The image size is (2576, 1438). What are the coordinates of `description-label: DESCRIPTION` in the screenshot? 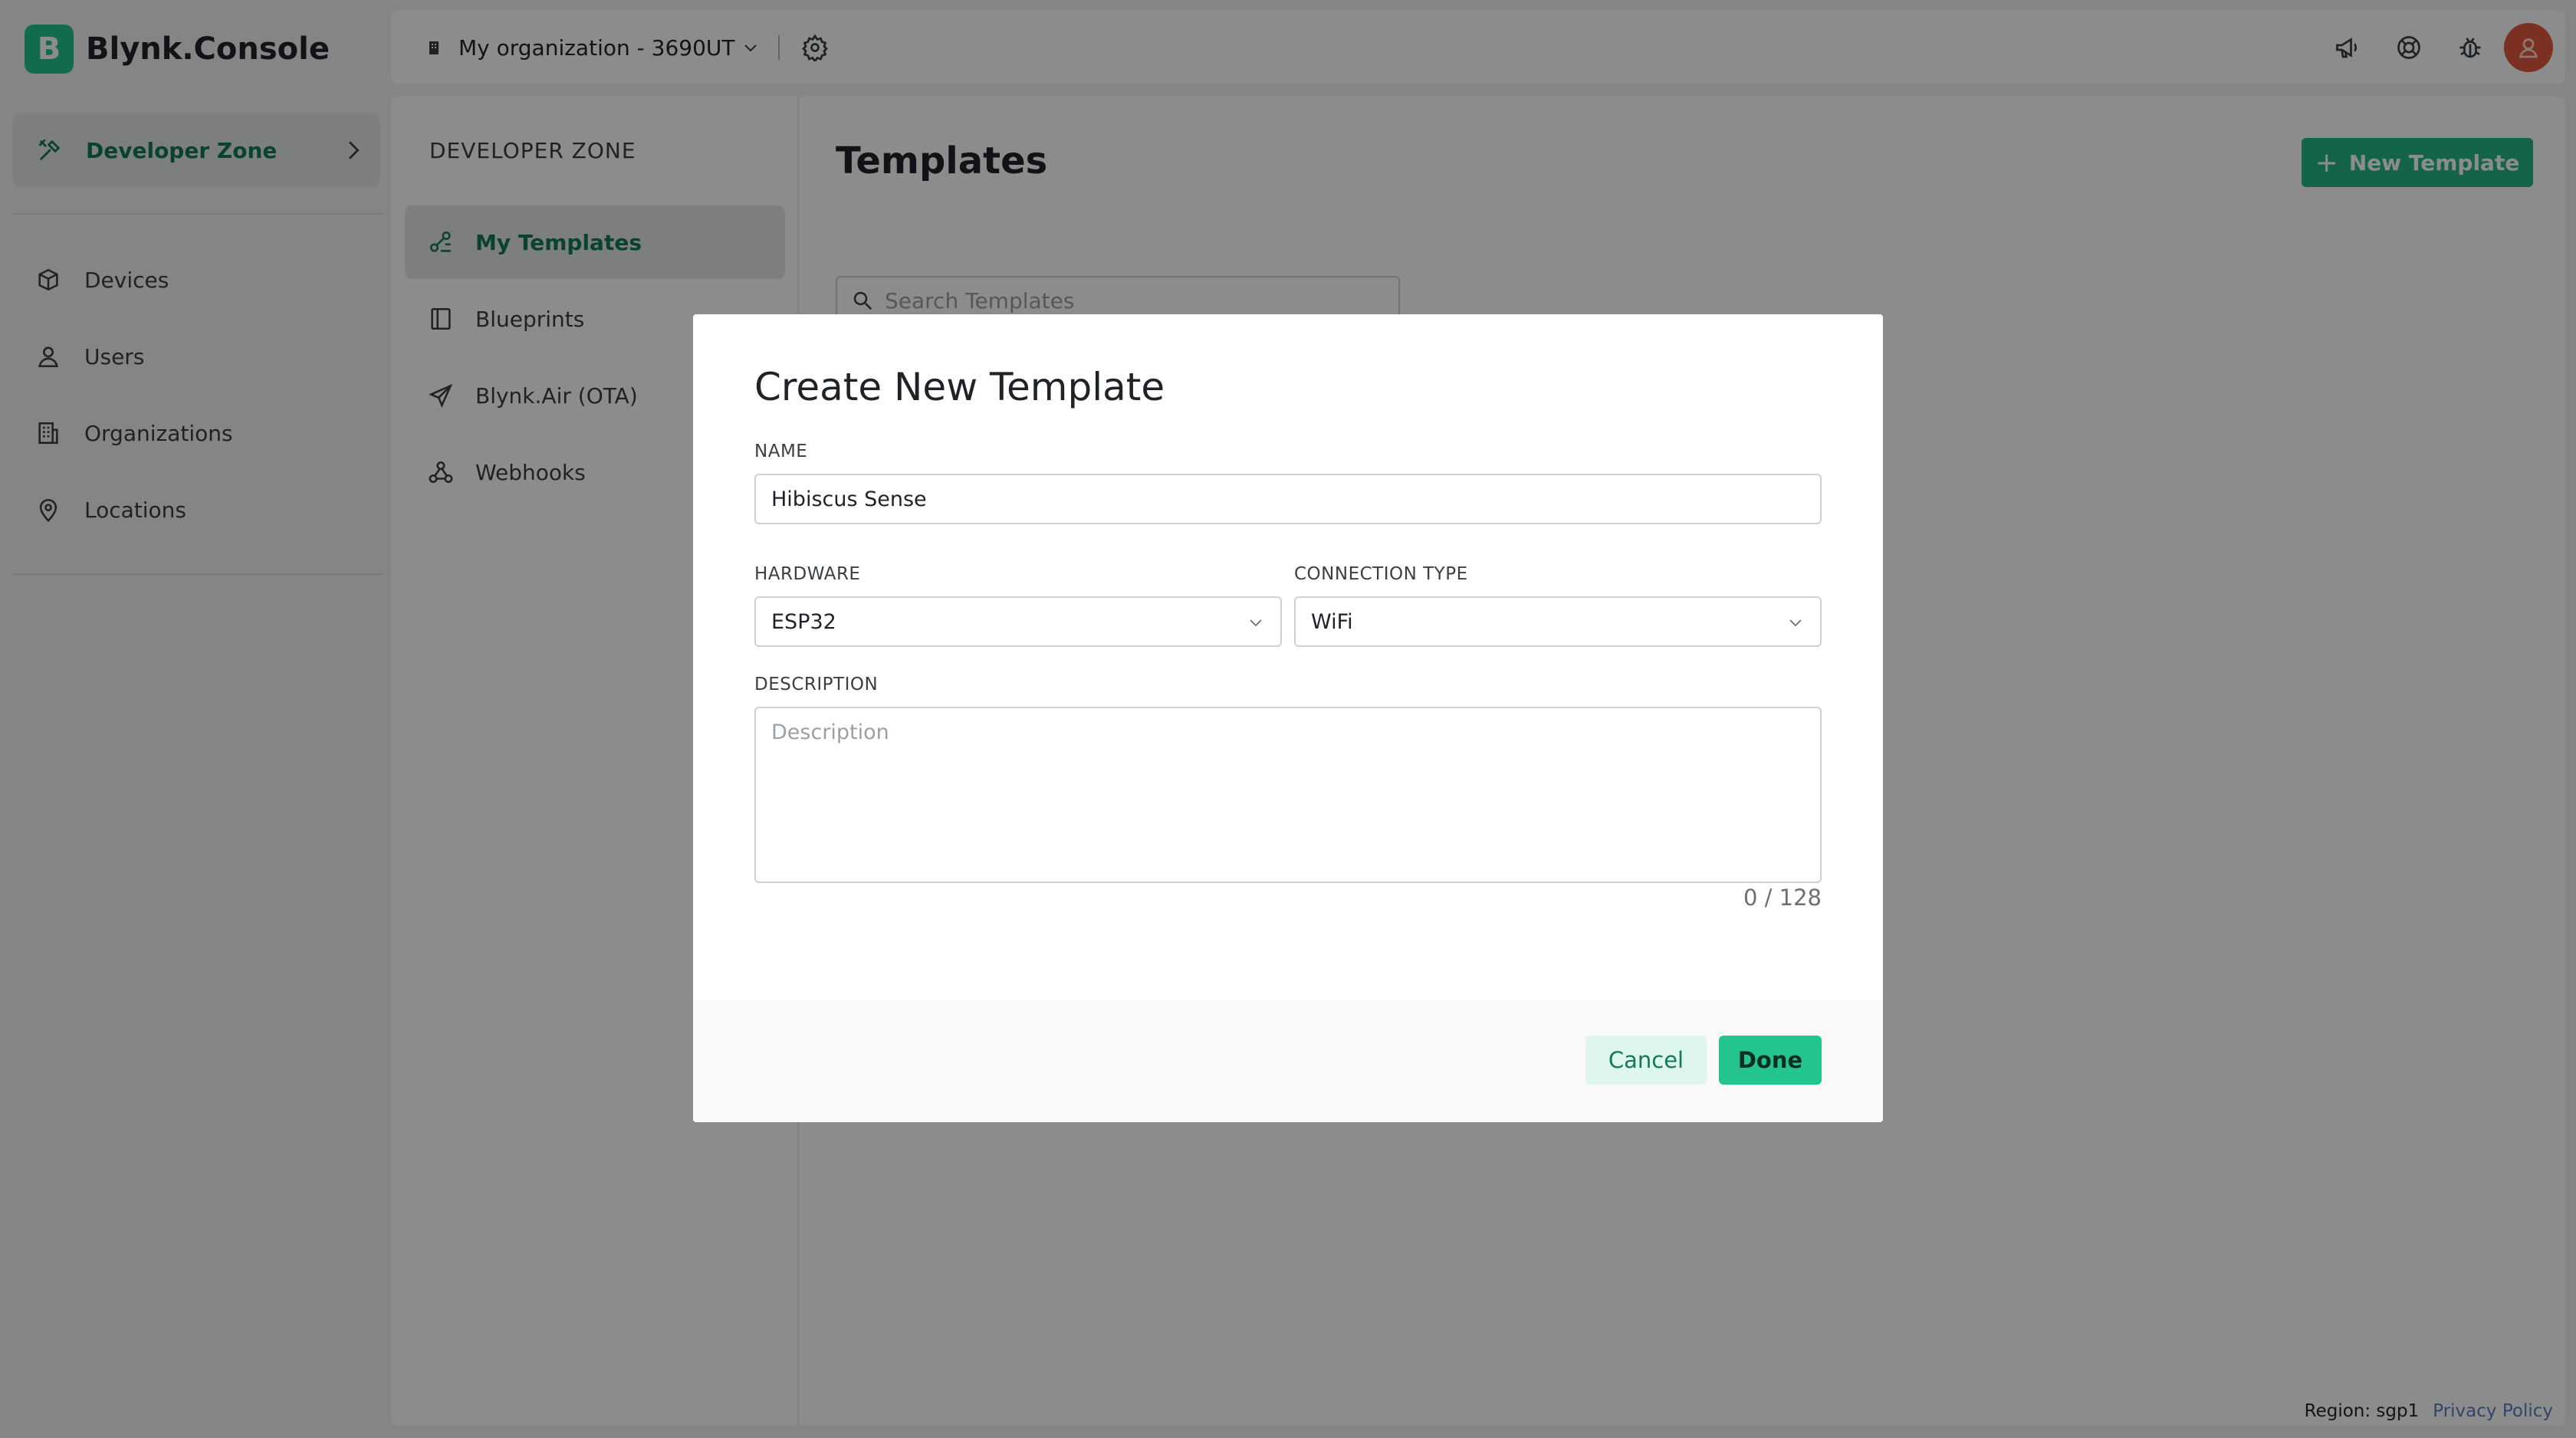 It's located at (816, 684).